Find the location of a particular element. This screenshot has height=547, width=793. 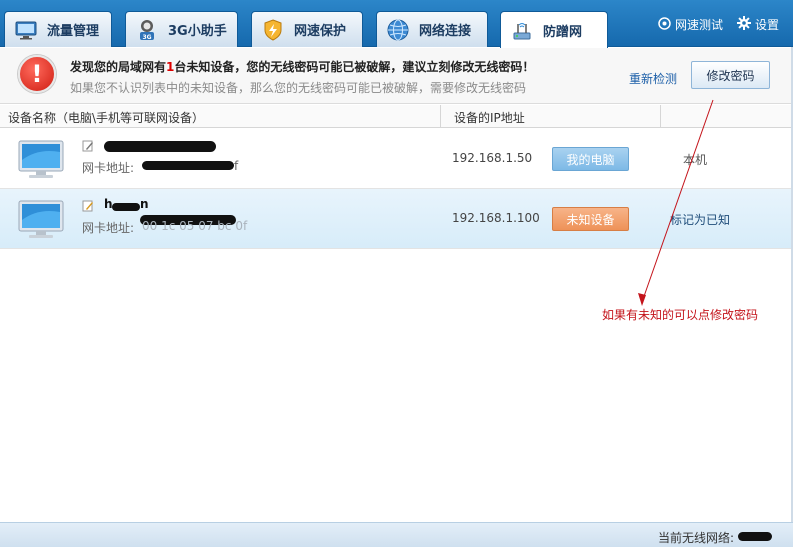

top-links: 网速测试 设置 is located at coordinates (718, 24).